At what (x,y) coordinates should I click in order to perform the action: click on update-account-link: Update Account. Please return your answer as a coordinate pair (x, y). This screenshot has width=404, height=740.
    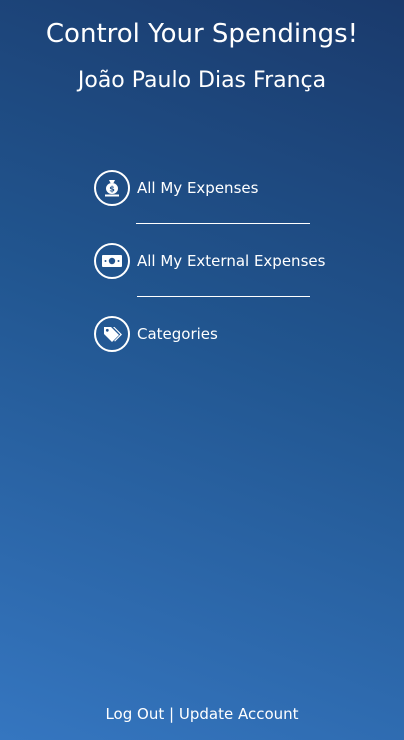
    Looking at the image, I should click on (239, 714).